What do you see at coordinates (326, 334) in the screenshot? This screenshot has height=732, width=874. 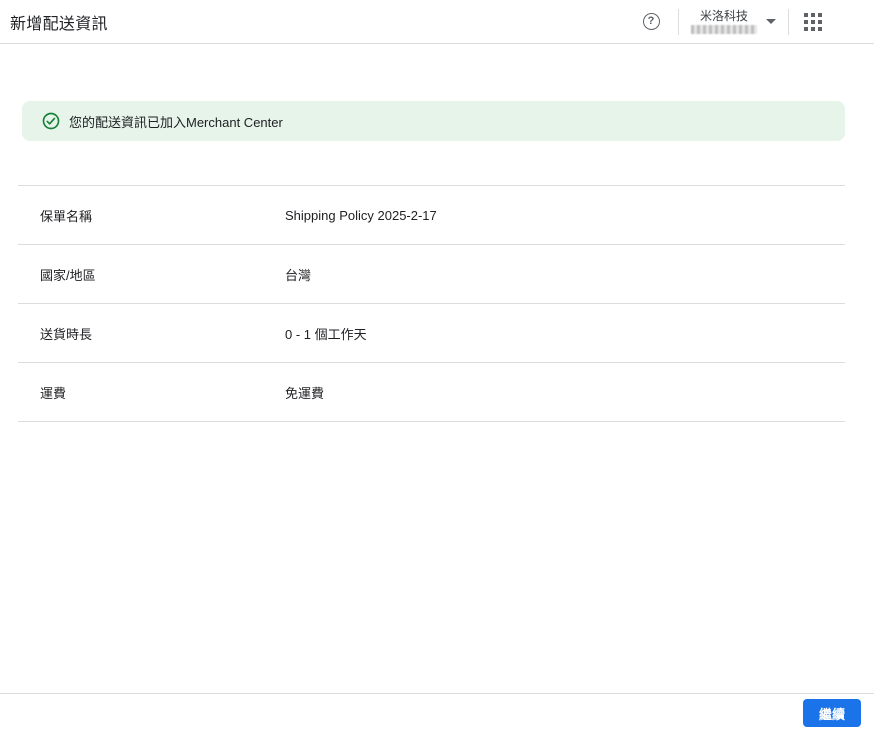 I see `row-value: 0 - 1 個工作天` at bounding box center [326, 334].